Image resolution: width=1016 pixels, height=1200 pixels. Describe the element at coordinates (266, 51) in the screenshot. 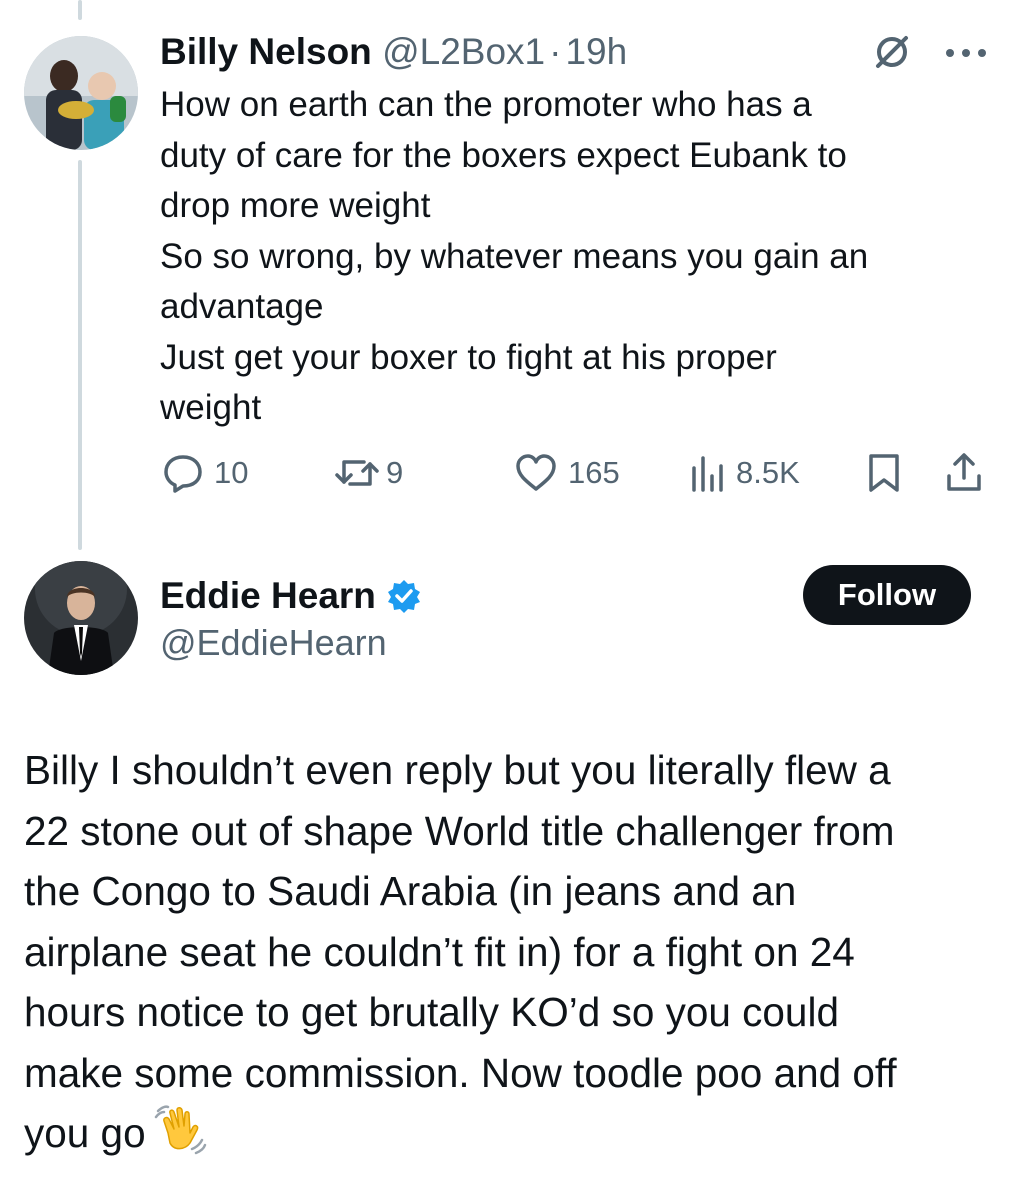

I see `author-name: Billy Nelson` at that location.